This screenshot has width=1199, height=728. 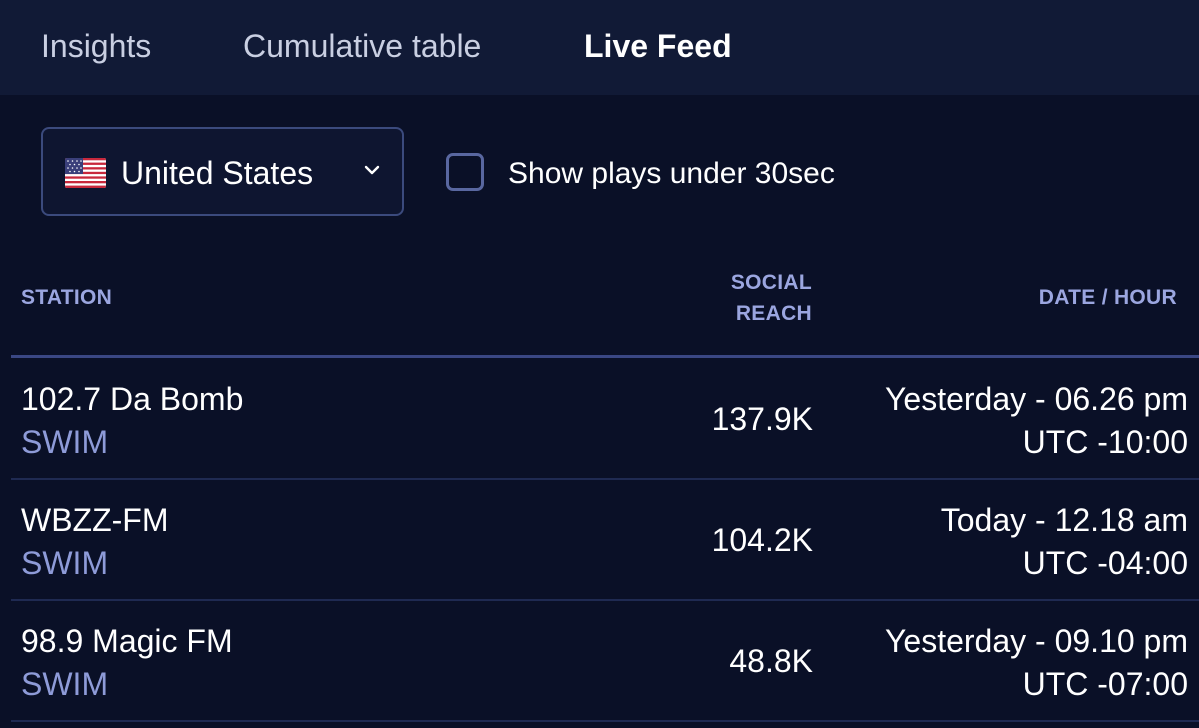 What do you see at coordinates (658, 46) in the screenshot?
I see `tab-live-feed: Live Feed` at bounding box center [658, 46].